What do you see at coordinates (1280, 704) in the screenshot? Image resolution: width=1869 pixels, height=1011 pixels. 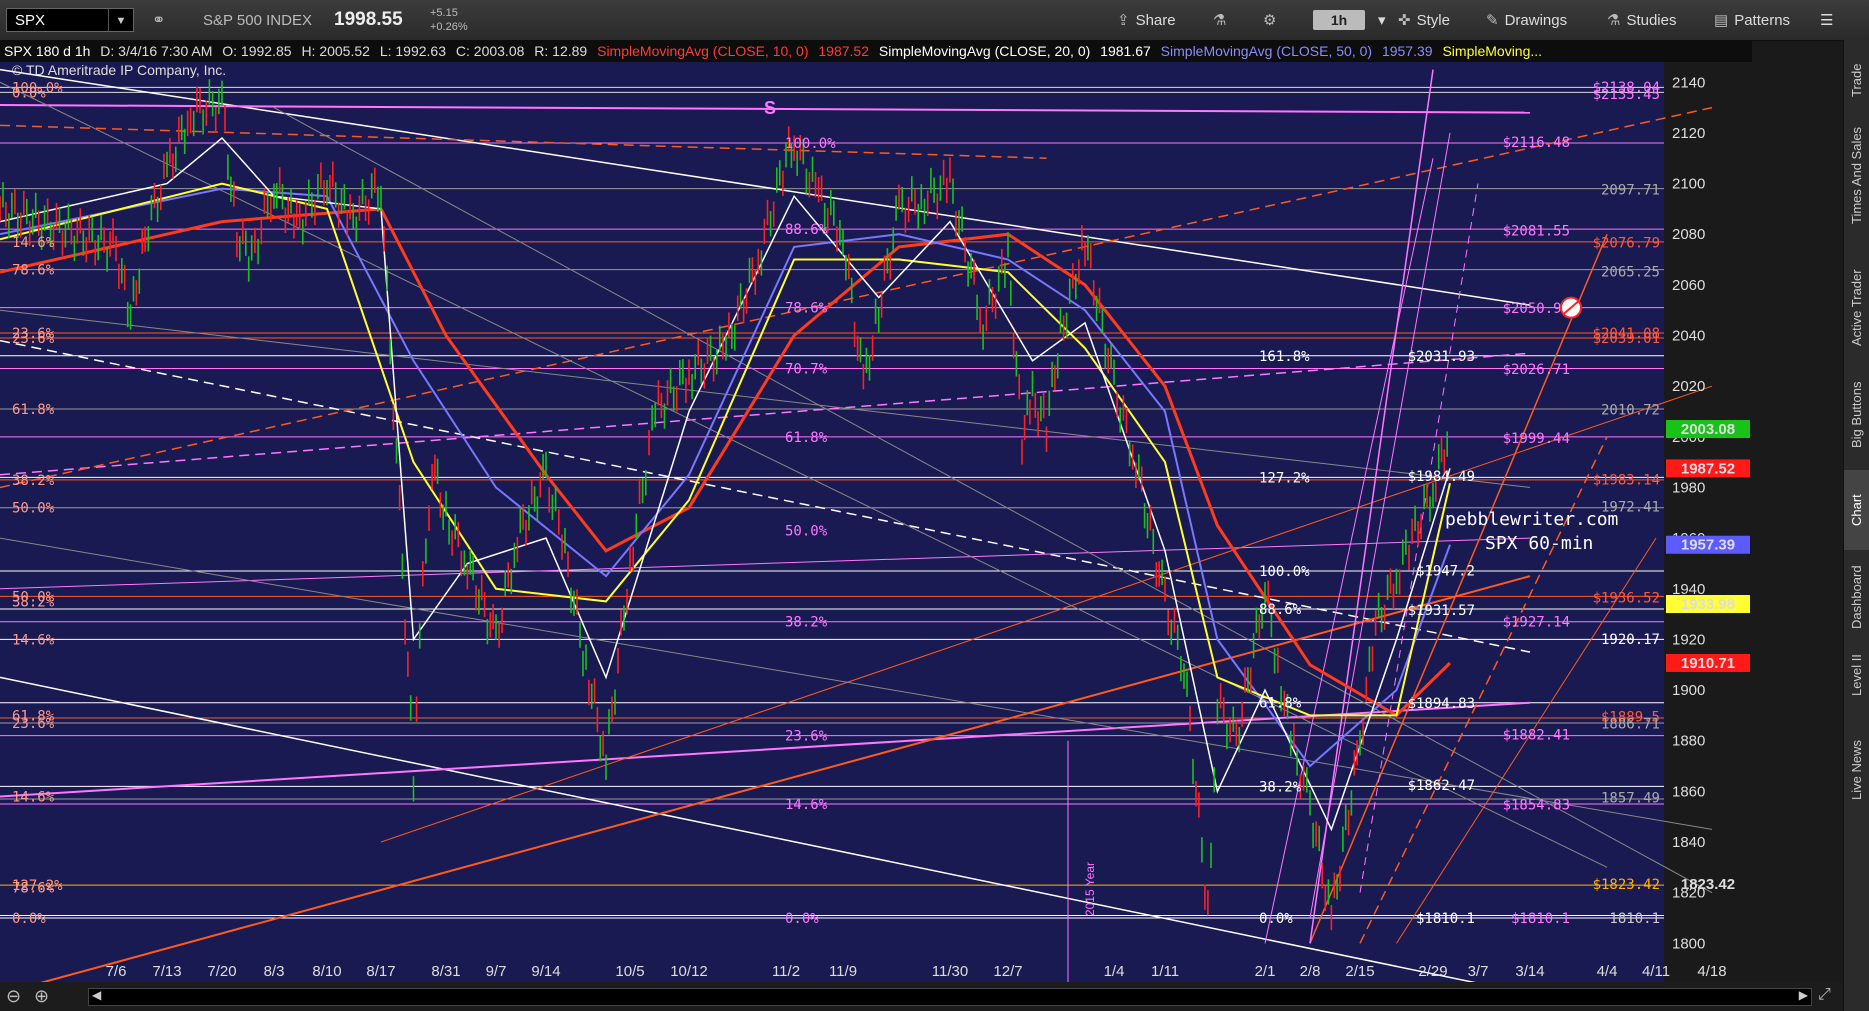 I see `fib-label-right: 61.8%` at bounding box center [1280, 704].